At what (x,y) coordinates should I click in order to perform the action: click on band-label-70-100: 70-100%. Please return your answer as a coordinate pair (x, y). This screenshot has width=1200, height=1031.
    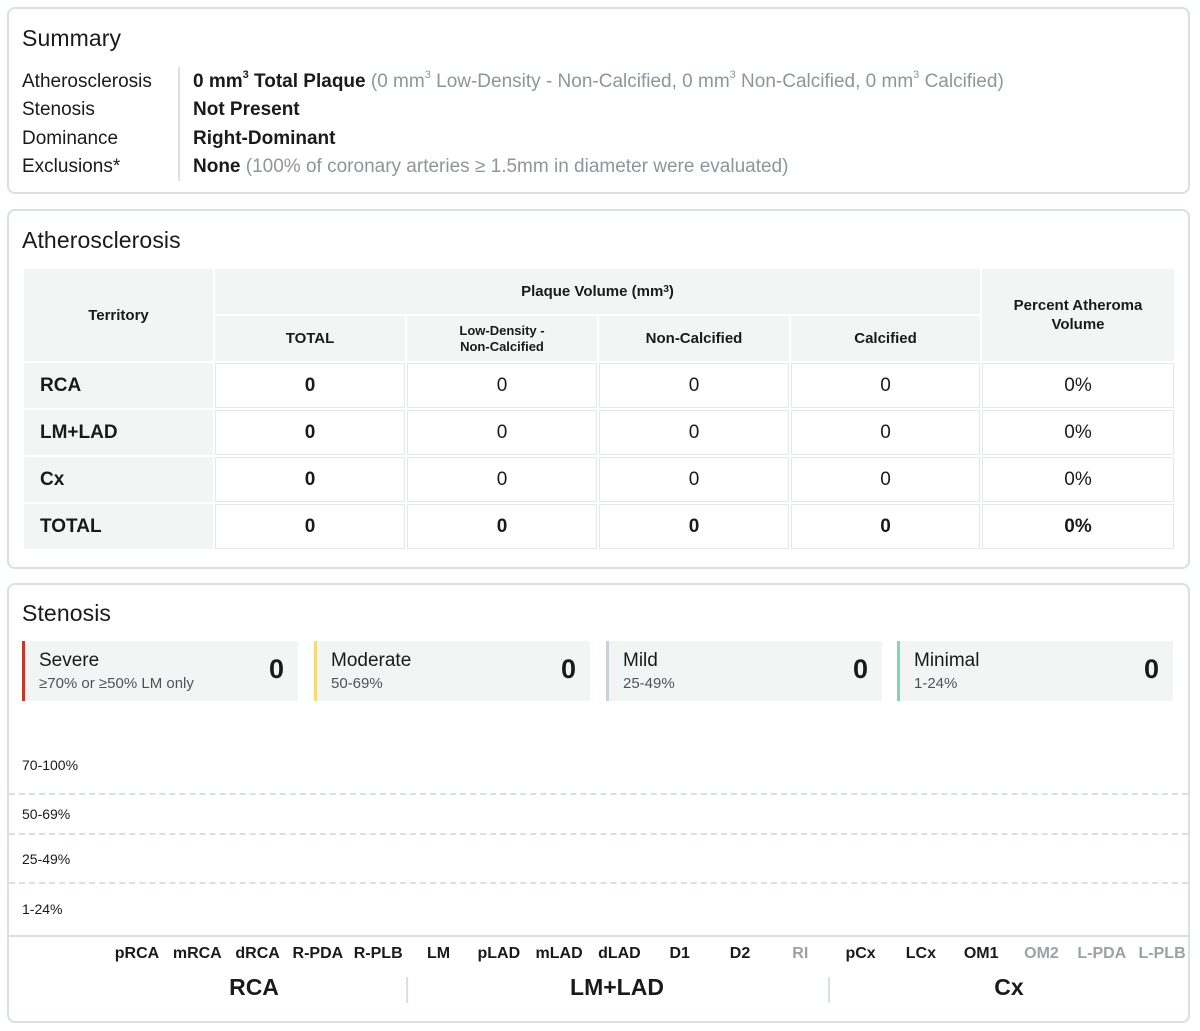
    Looking at the image, I should click on (50, 765).